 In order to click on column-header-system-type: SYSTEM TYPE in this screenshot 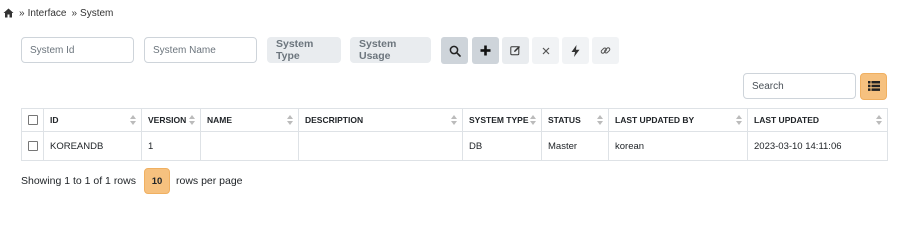, I will do `click(502, 120)`.